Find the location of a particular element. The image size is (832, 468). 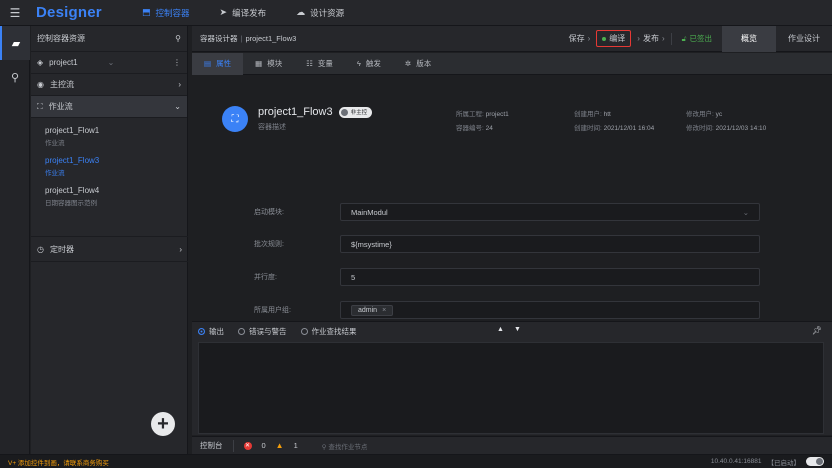

project-select: ◈ project1 ⌄ ⋮ is located at coordinates (109, 63).